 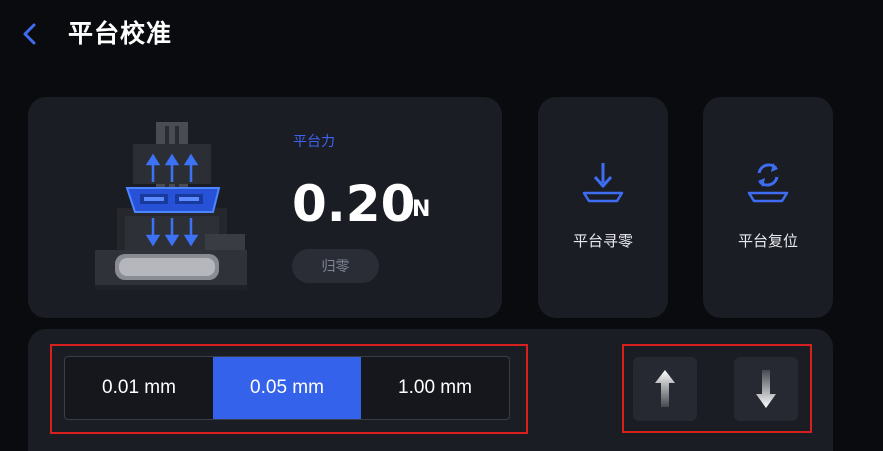 What do you see at coordinates (120, 33) in the screenshot?
I see `page-title: 平台校准` at bounding box center [120, 33].